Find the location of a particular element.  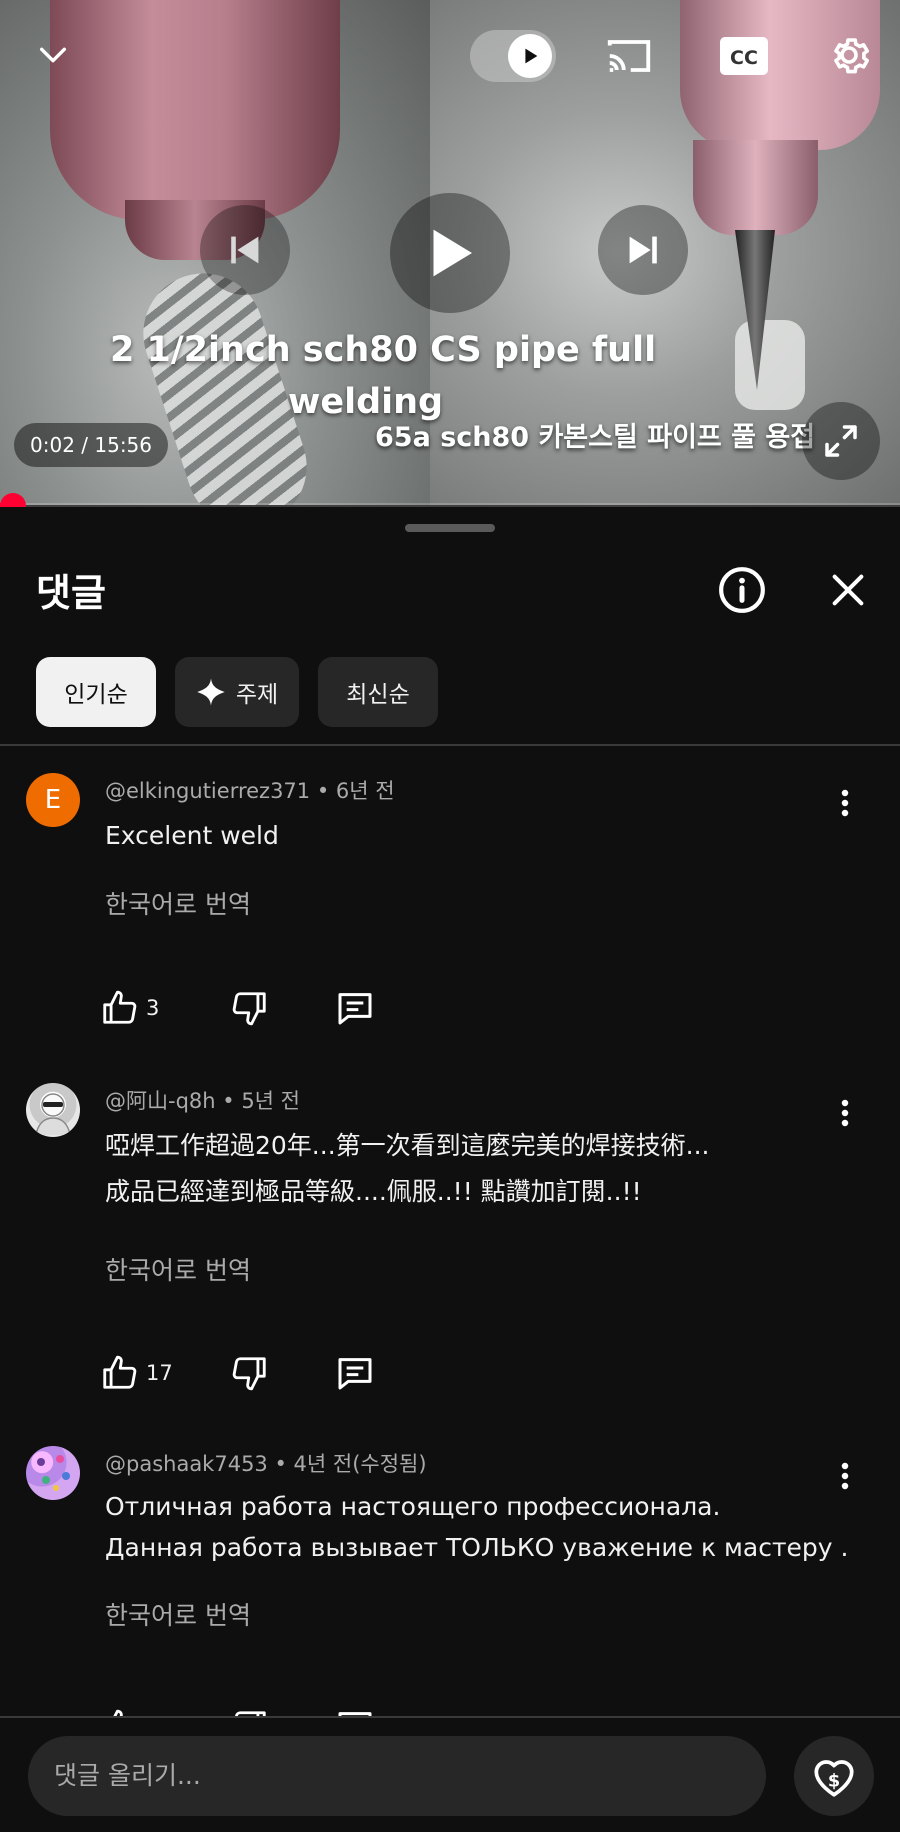

avatar-person-icon is located at coordinates (53, 1114).